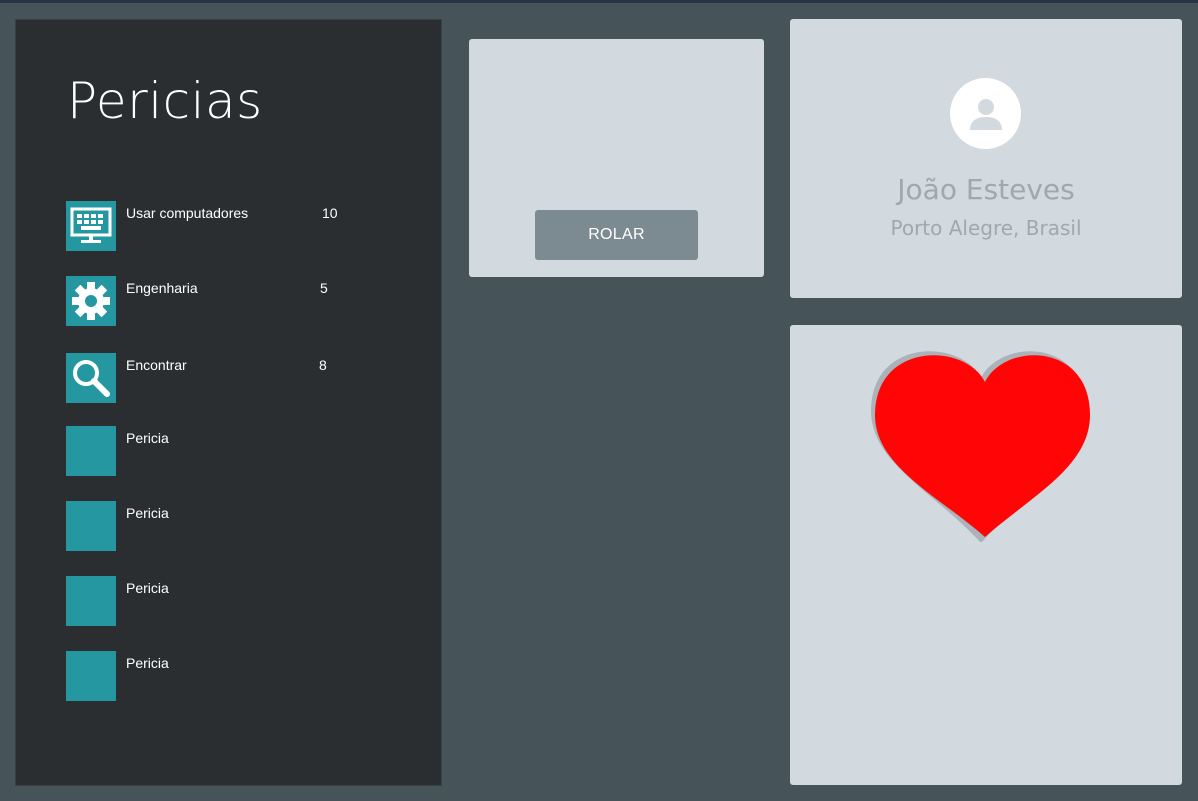 The height and width of the screenshot is (801, 1198). Describe the element at coordinates (323, 365) in the screenshot. I see `skill-value: 8` at that location.